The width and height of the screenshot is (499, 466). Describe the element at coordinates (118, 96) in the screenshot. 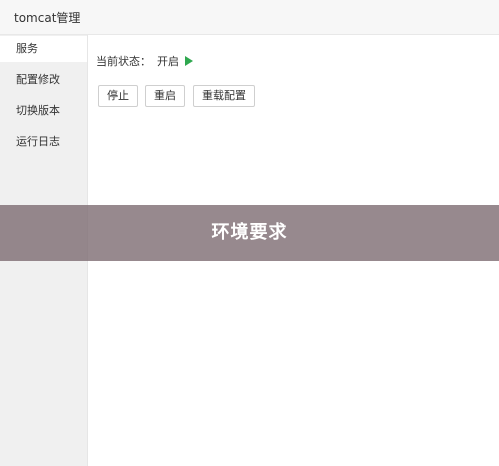

I see `stop-button: 停止` at that location.